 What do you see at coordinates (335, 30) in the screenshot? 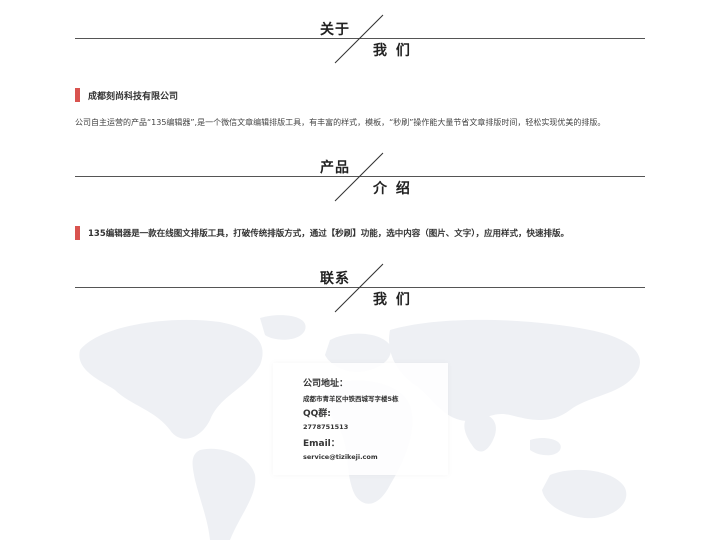
I see `heading-top-text: 关于` at bounding box center [335, 30].